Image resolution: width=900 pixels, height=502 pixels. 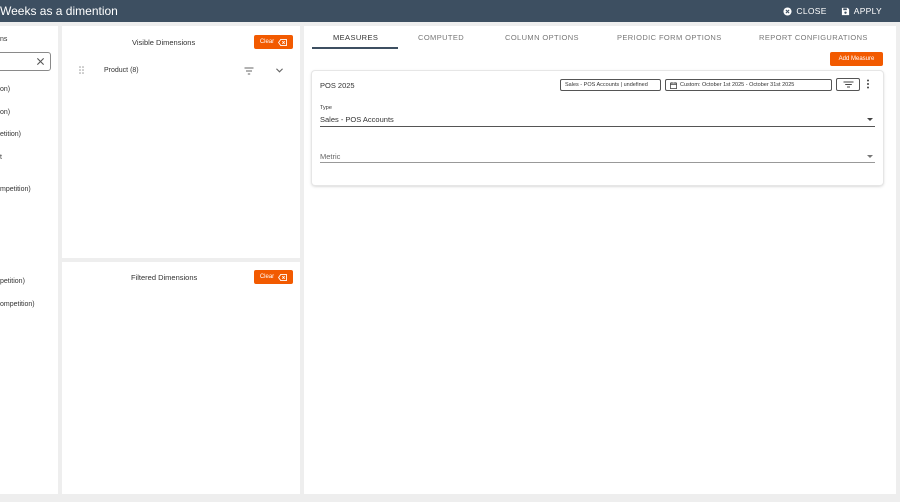 I want to click on filtered-dimensions-title: Filtered Dimensions, so click(x=164, y=277).